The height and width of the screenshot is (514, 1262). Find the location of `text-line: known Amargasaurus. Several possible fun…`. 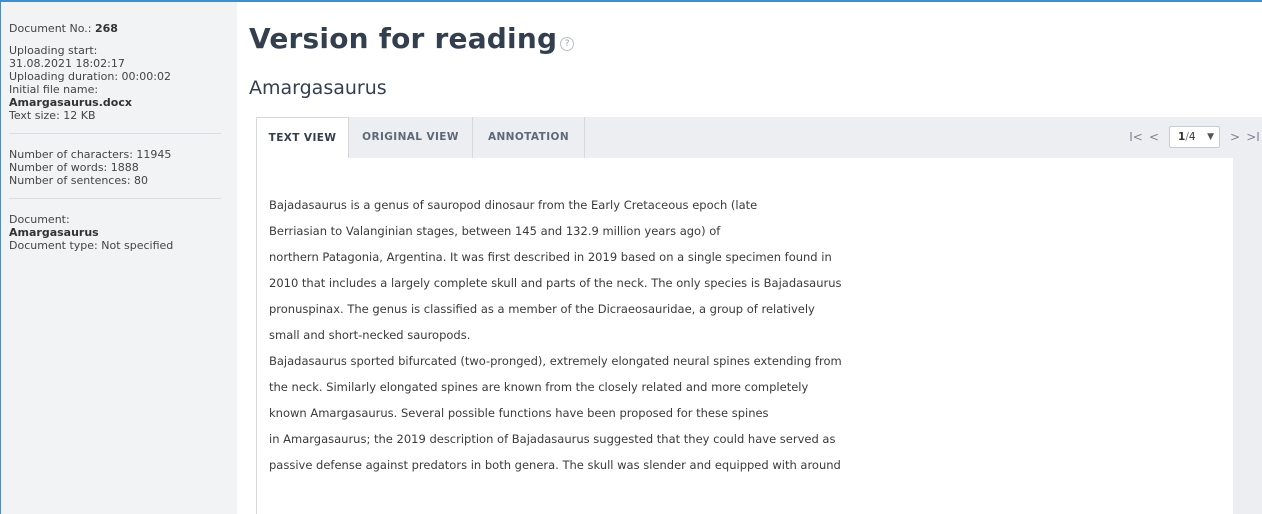

text-line: known Amargasaurus. Several possible fun… is located at coordinates (519, 413).